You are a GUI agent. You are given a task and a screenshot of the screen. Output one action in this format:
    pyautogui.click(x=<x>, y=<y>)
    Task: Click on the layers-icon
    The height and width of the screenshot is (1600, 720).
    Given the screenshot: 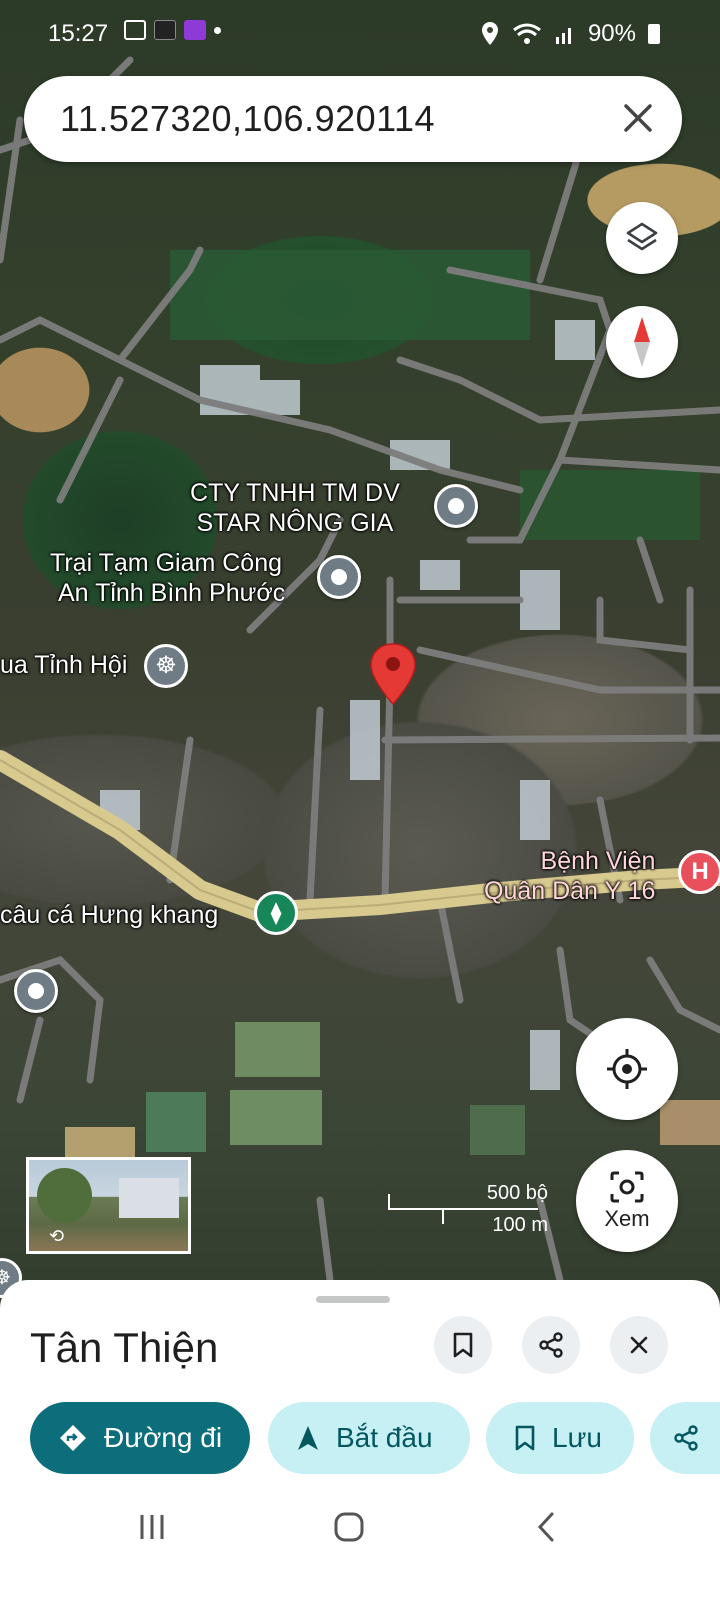 What is the action you would take?
    pyautogui.click(x=642, y=236)
    